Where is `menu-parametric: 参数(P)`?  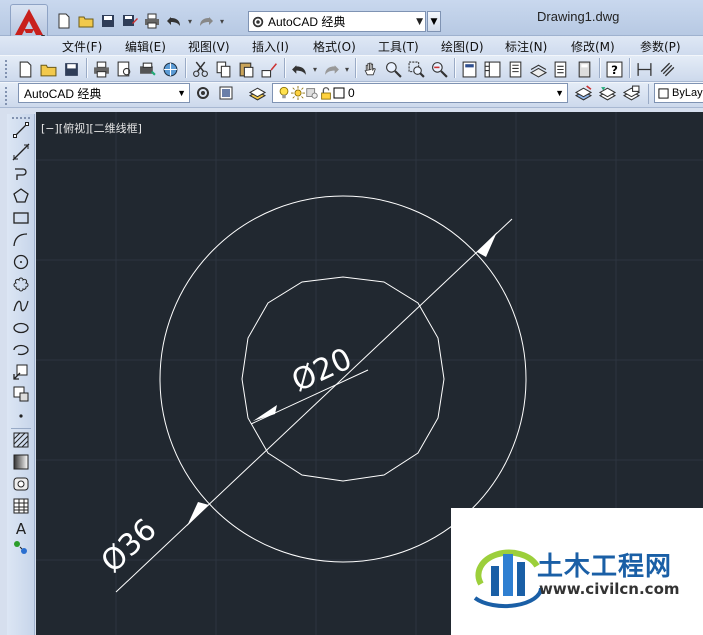 menu-parametric: 参数(P) is located at coordinates (660, 46).